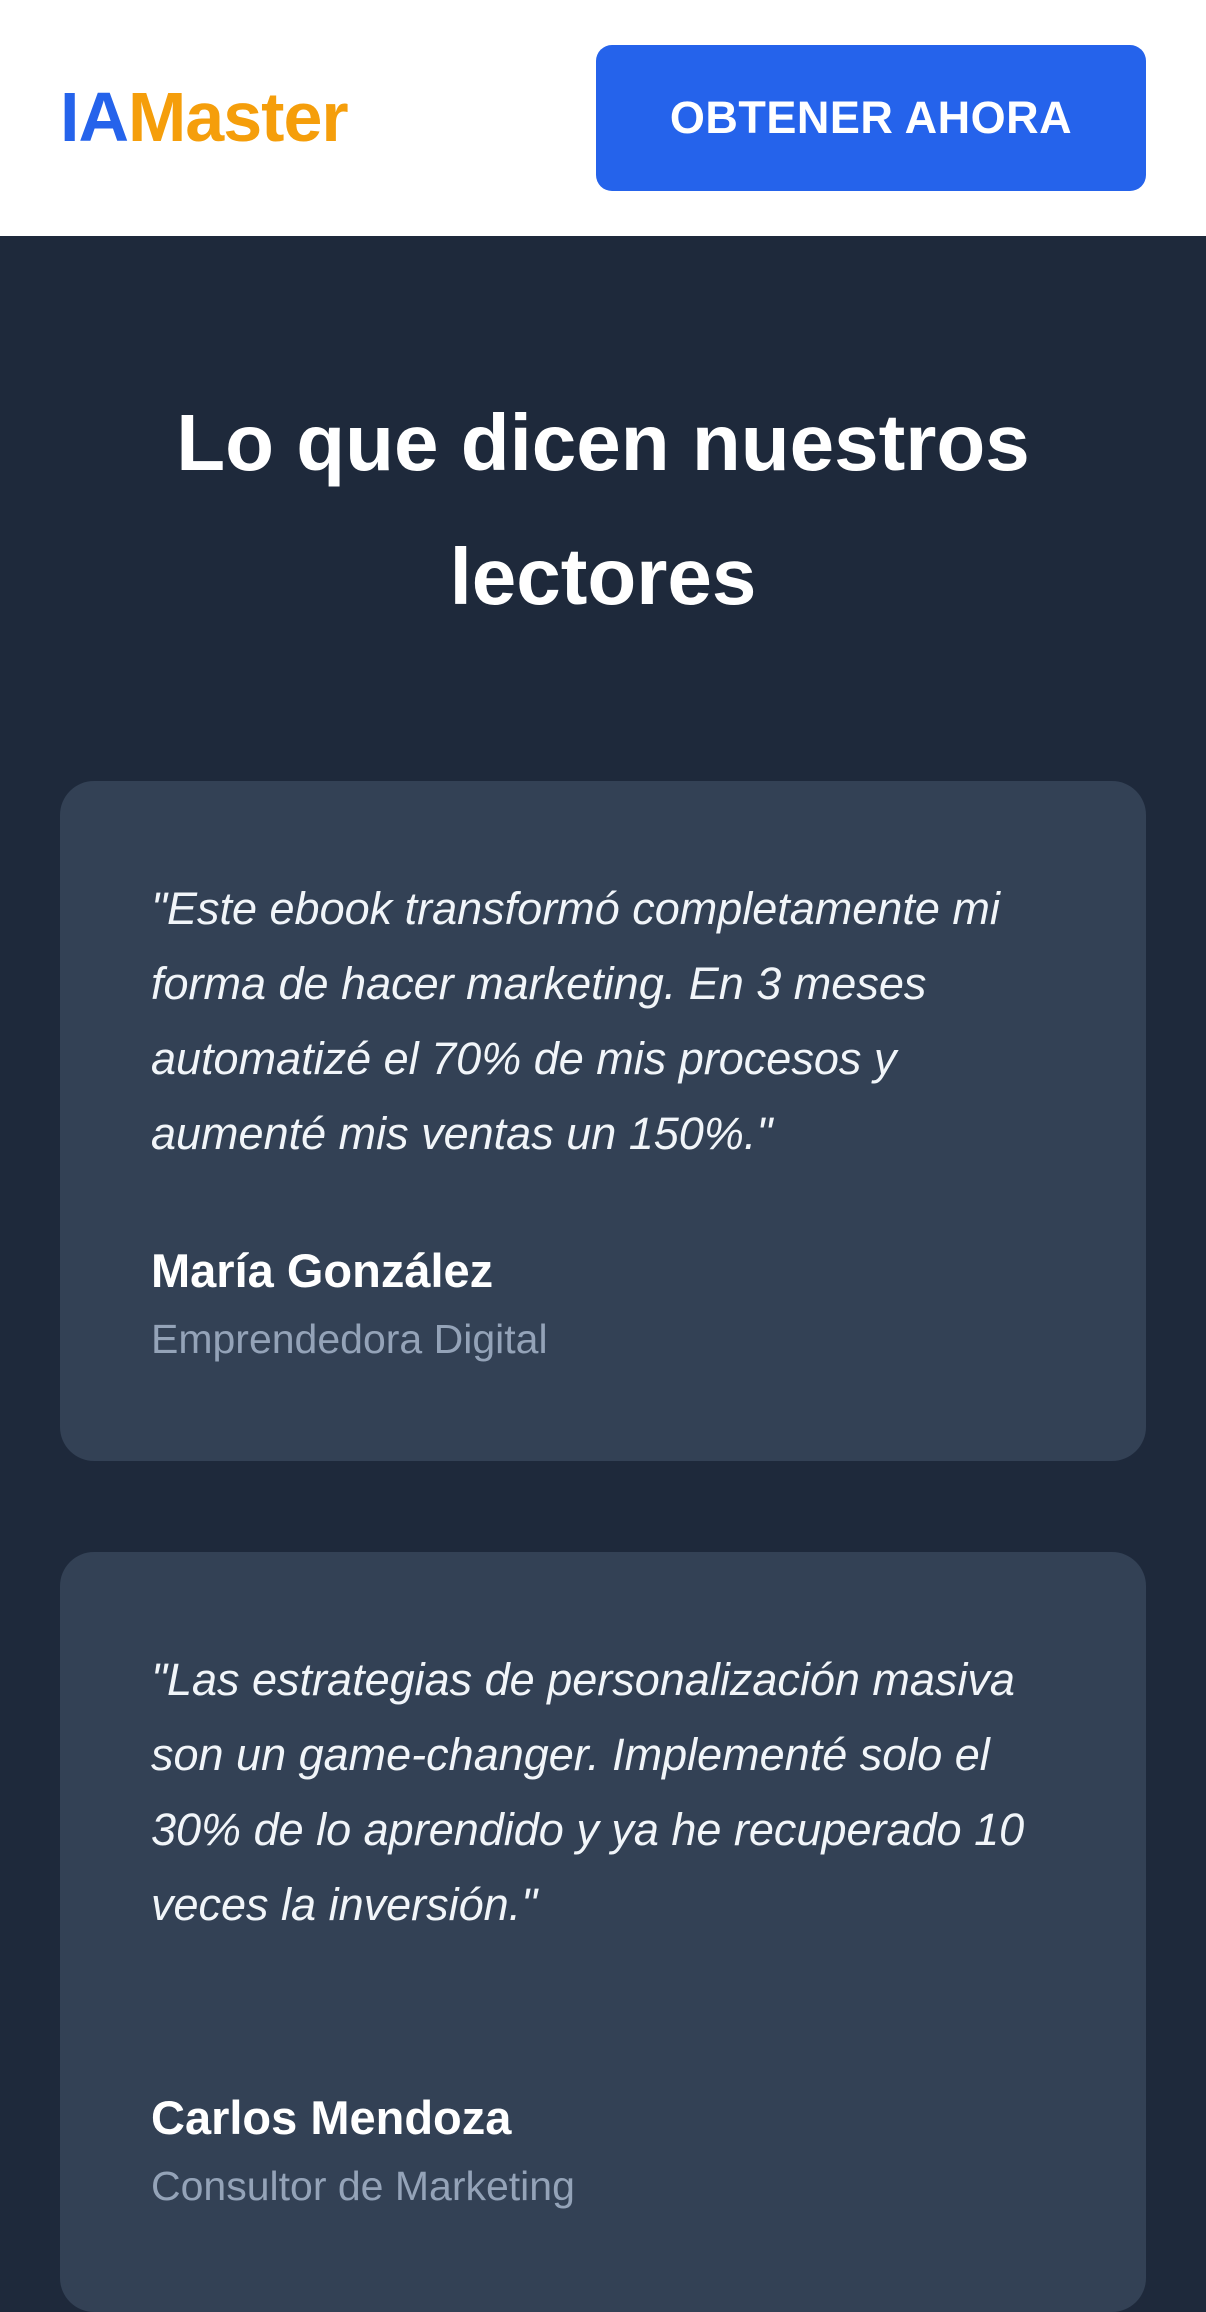 This screenshot has width=1206, height=2312. I want to click on site-header: IAMaster OBTENER AHORA, so click(603, 118).